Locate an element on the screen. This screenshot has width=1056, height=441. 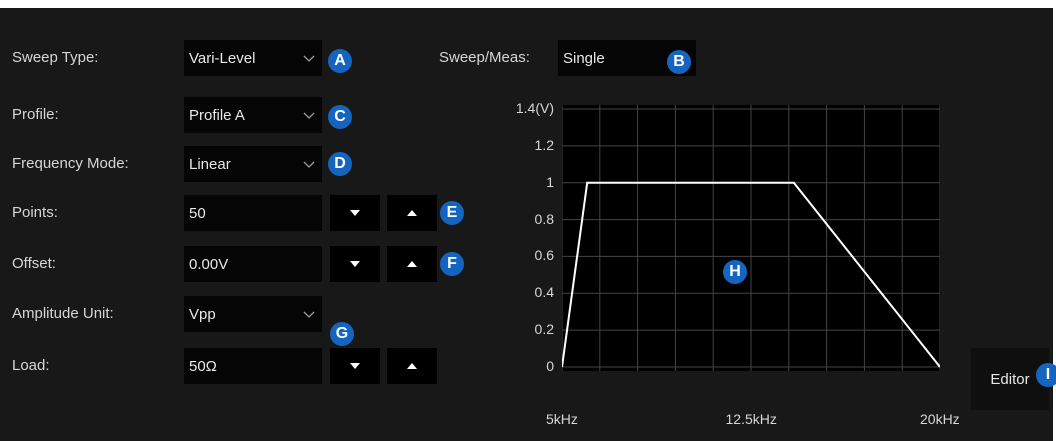
offset-label: Offset: is located at coordinates (34, 263).